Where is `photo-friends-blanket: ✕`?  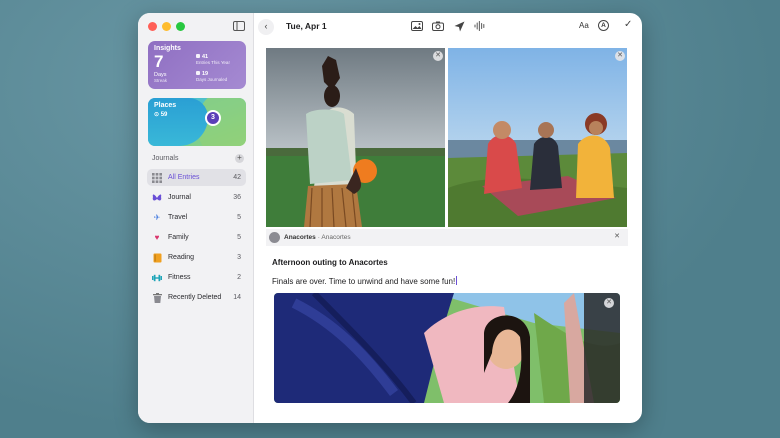
photo-friends-blanket: ✕ is located at coordinates (537, 137).